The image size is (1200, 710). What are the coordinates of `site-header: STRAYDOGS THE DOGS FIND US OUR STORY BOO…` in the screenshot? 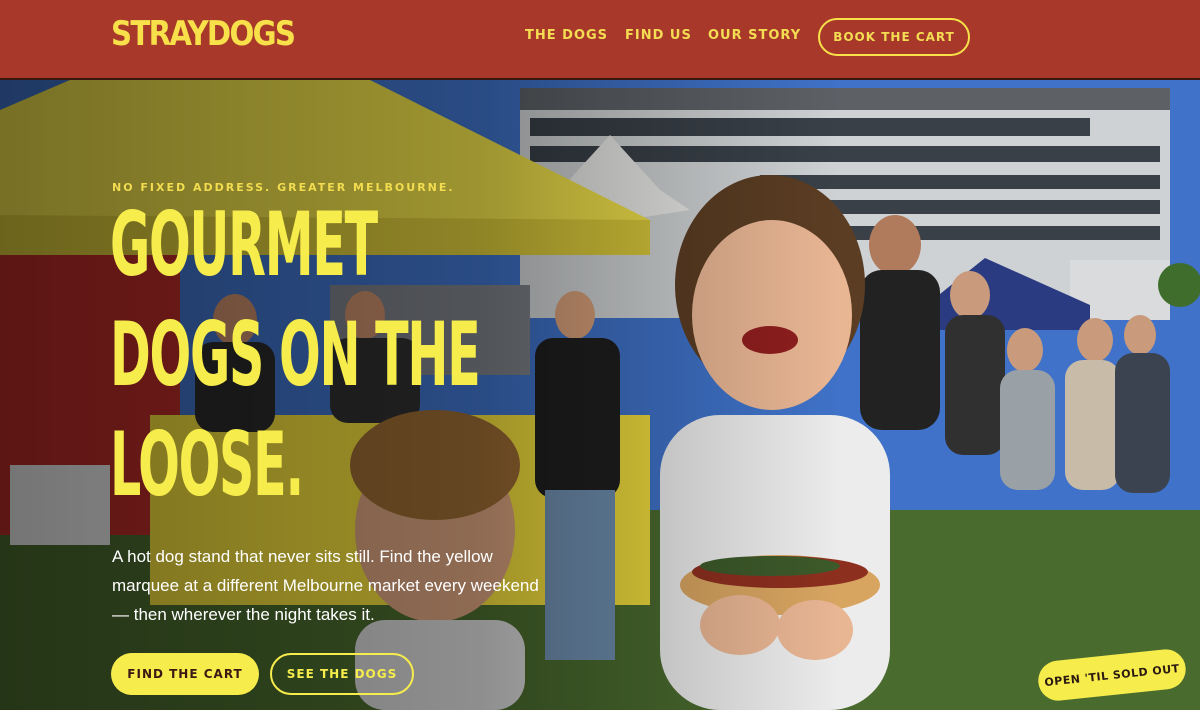 It's located at (600, 39).